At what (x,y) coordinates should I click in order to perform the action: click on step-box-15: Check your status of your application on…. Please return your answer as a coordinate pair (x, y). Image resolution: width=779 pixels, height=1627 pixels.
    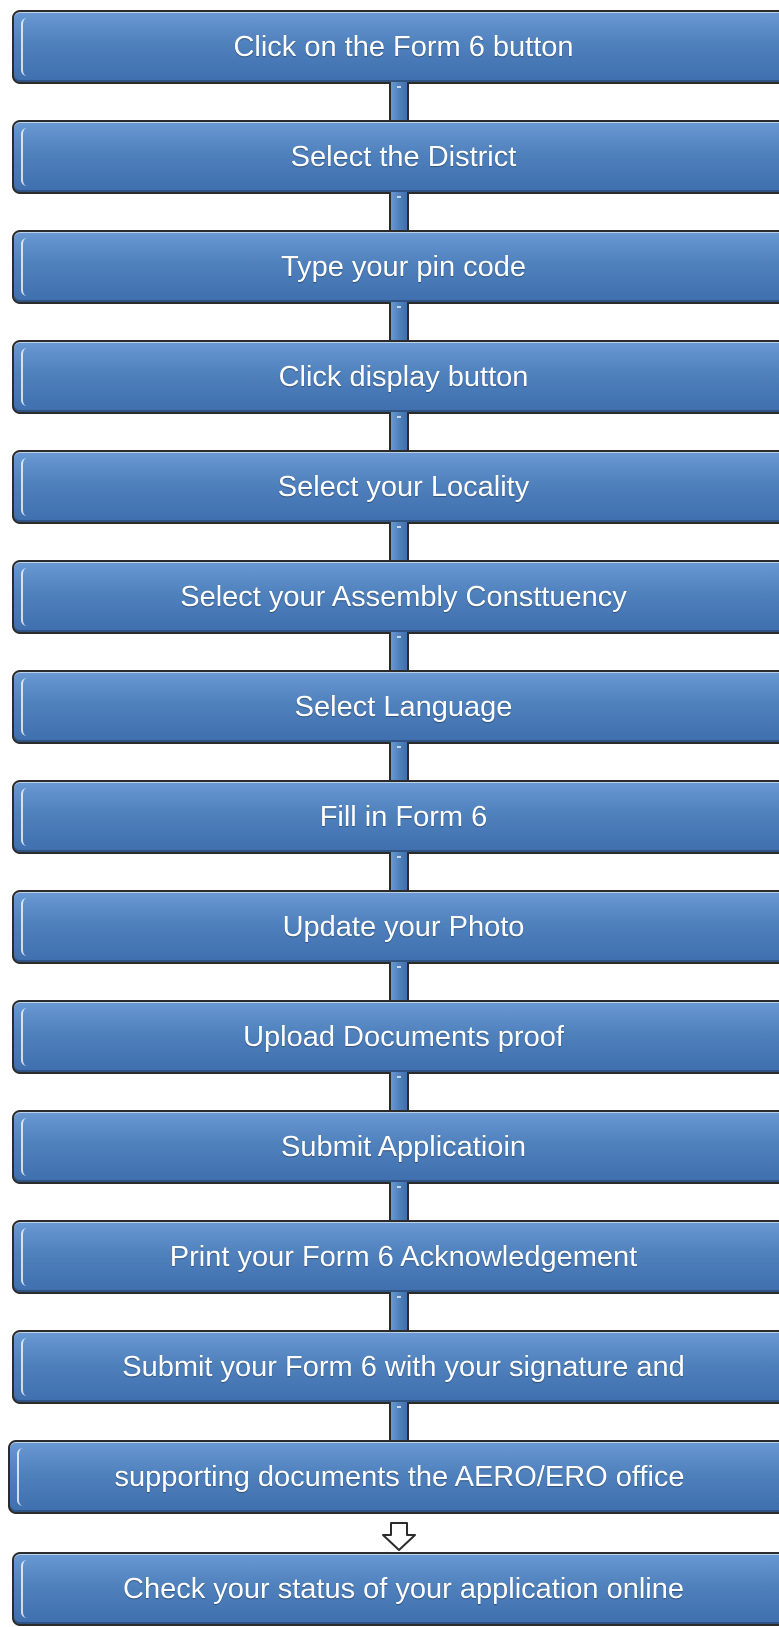
    Looking at the image, I should click on (395, 1589).